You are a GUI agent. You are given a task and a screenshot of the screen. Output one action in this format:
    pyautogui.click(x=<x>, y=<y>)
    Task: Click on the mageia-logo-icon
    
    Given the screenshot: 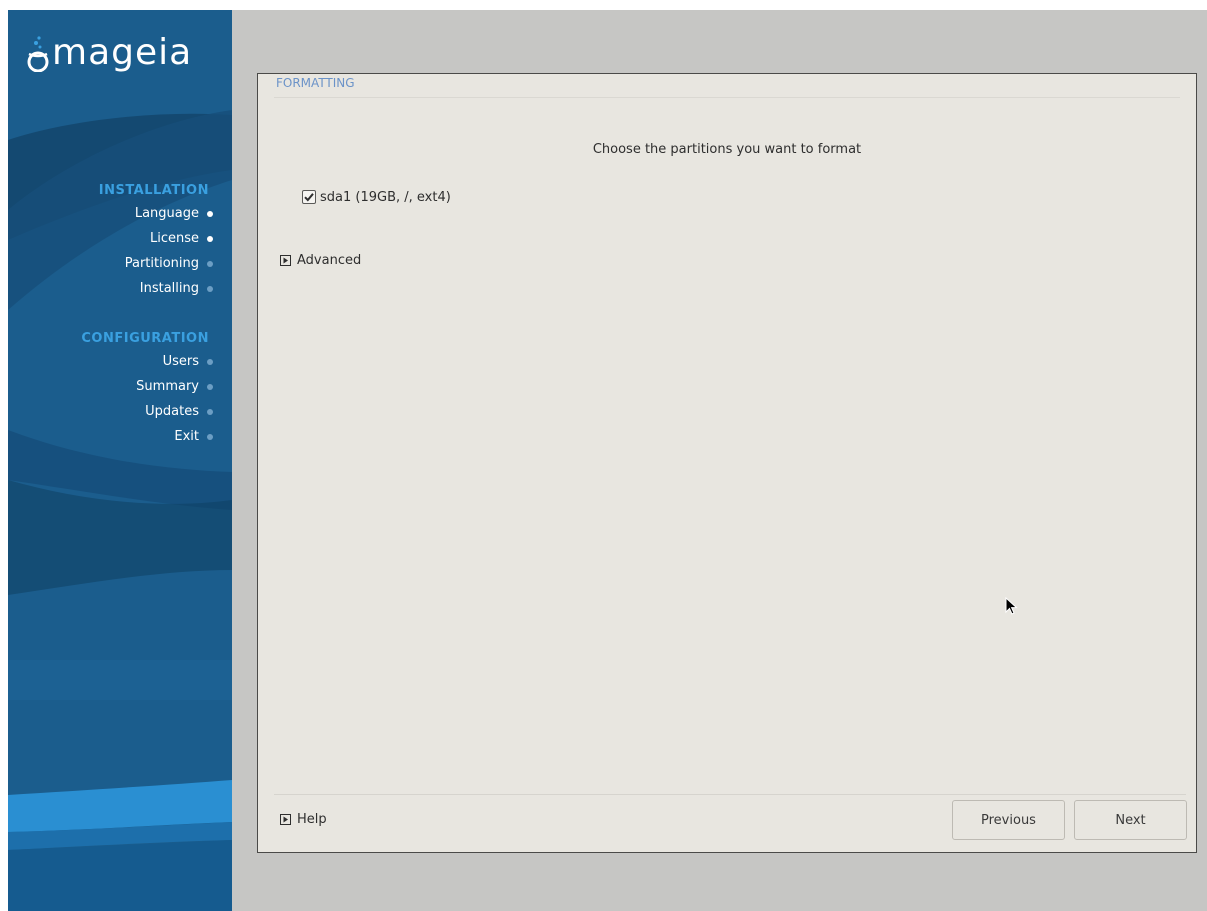 What is the action you would take?
    pyautogui.click(x=38, y=54)
    